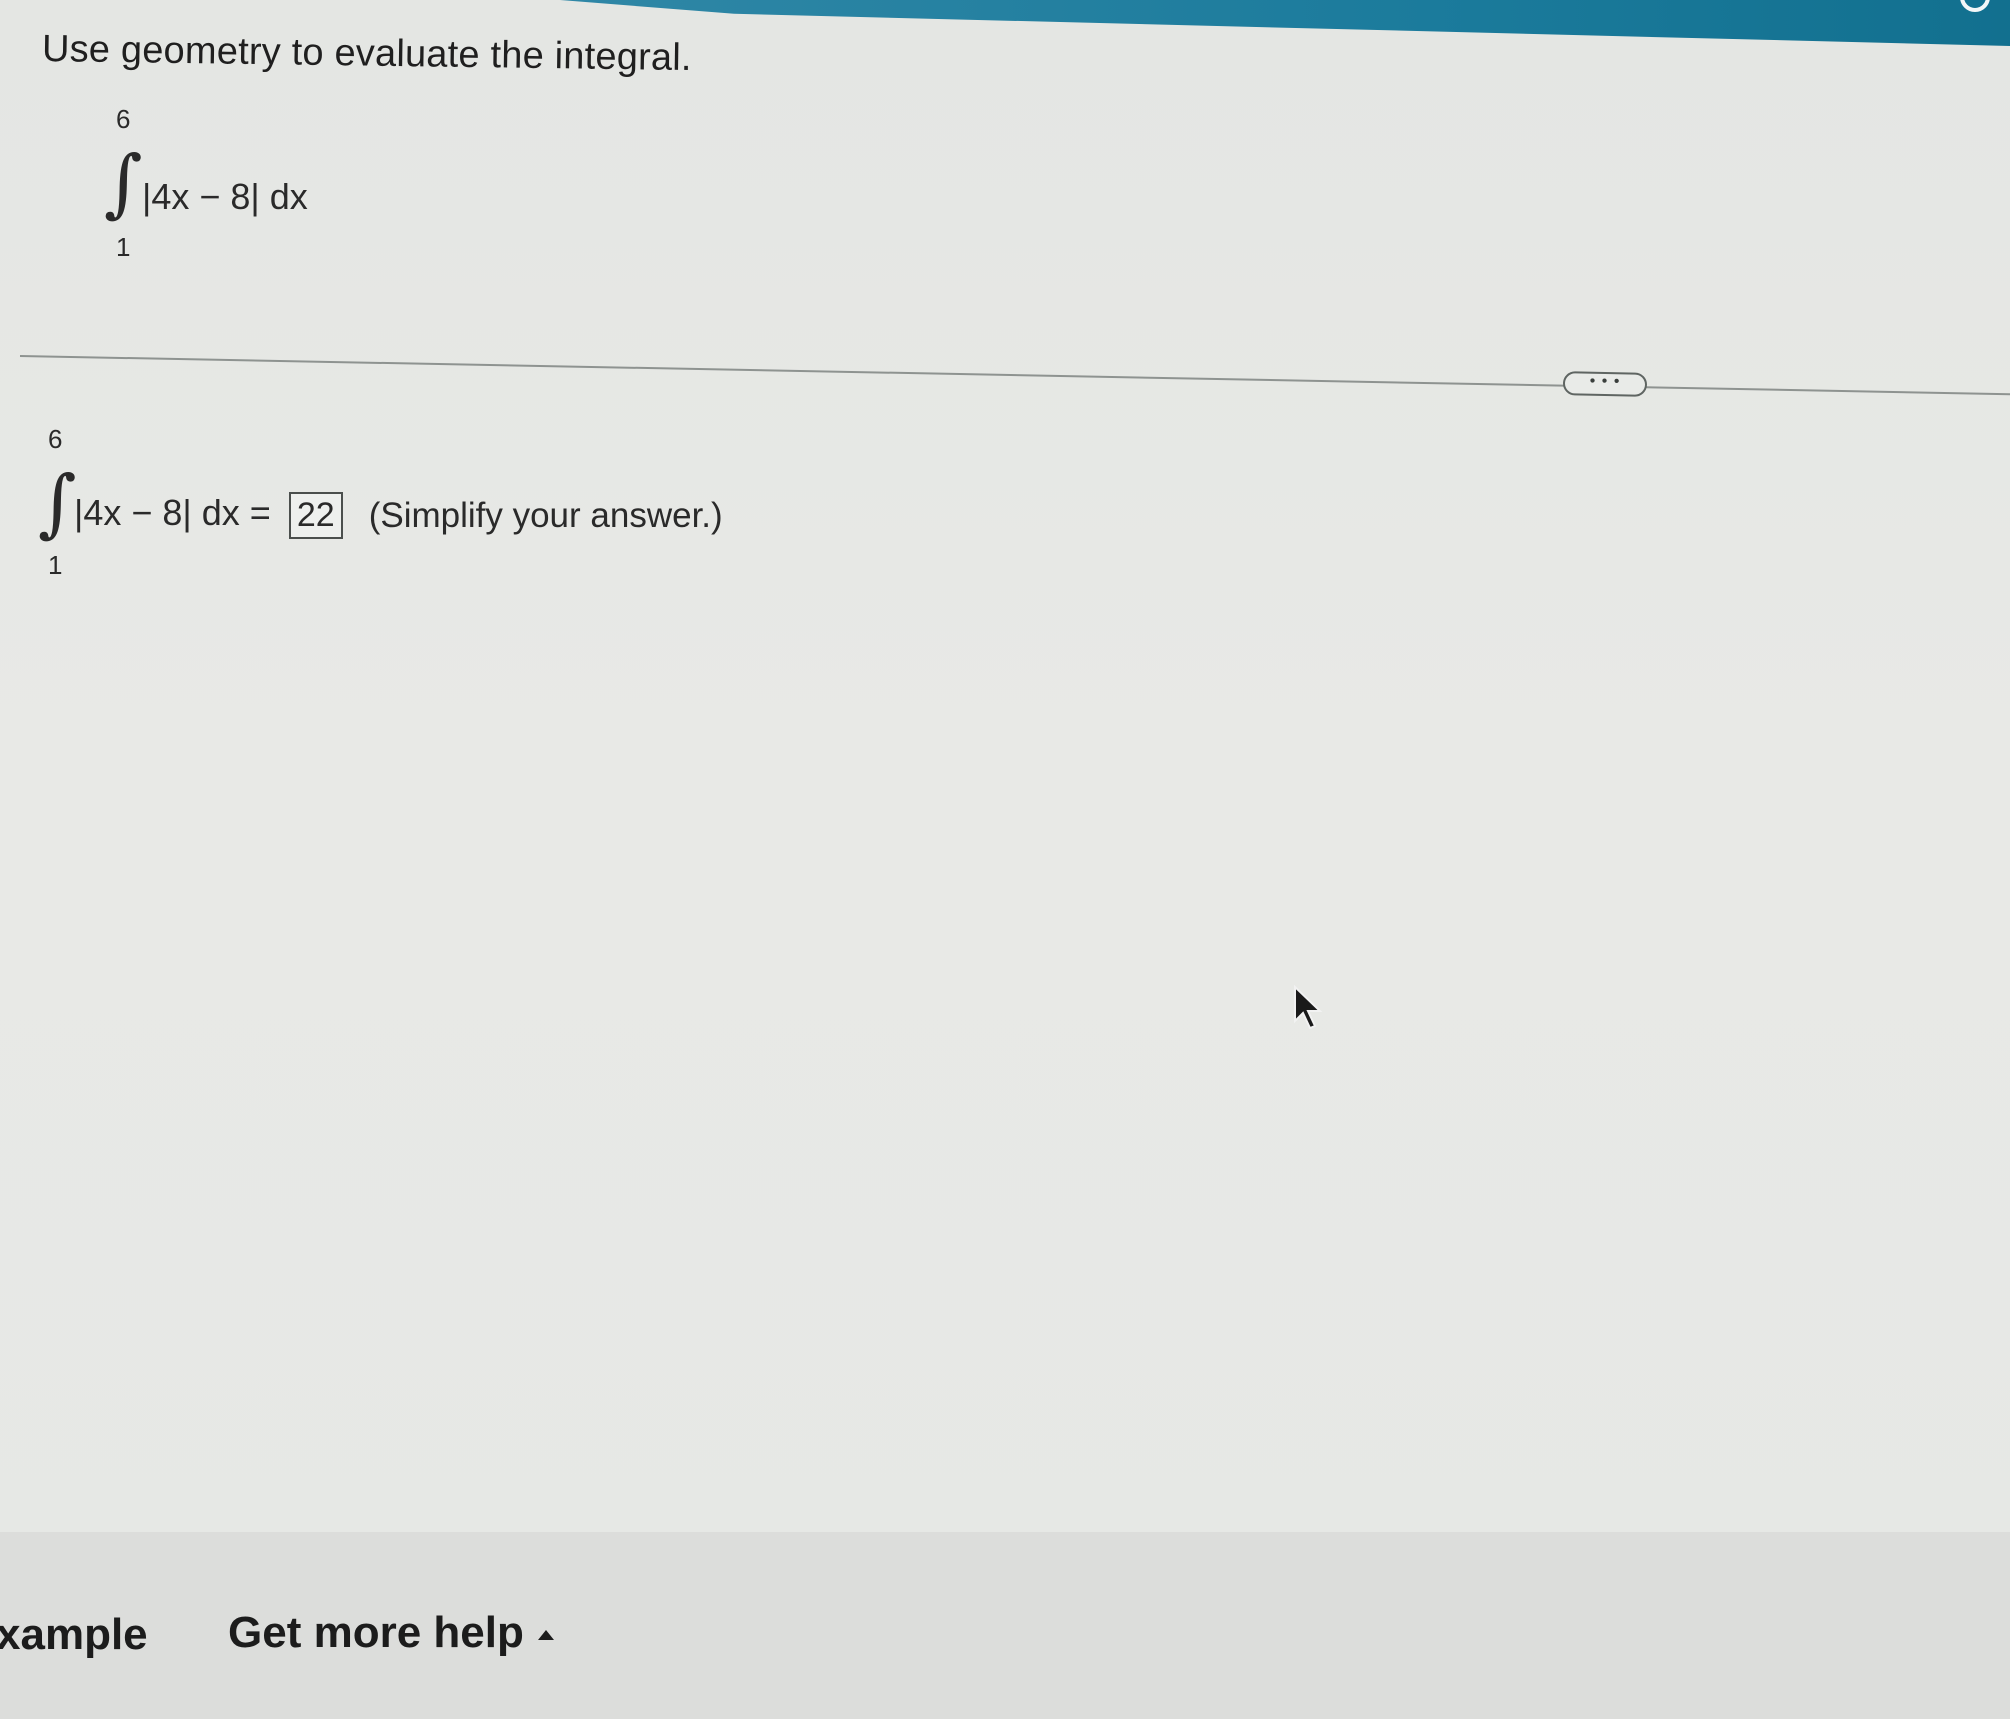 The height and width of the screenshot is (1719, 2010). I want to click on caret-up-icon, so click(545, 1635).